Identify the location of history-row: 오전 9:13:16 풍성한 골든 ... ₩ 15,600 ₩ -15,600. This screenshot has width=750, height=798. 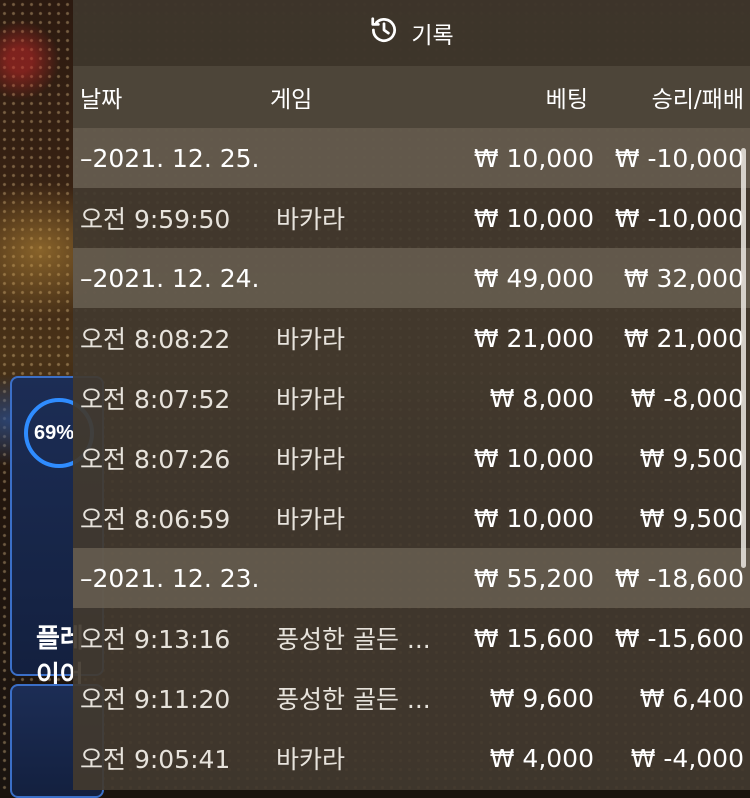
(411, 638).